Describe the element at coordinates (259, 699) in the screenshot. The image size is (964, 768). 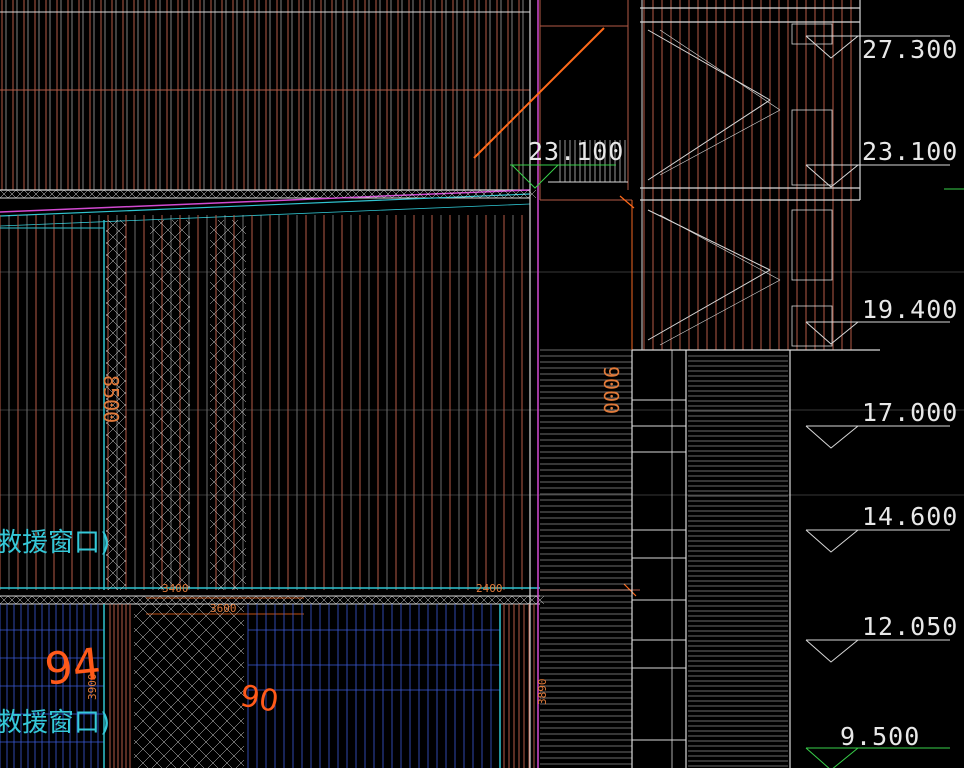
I see `handwritten-mark-90: 90` at that location.